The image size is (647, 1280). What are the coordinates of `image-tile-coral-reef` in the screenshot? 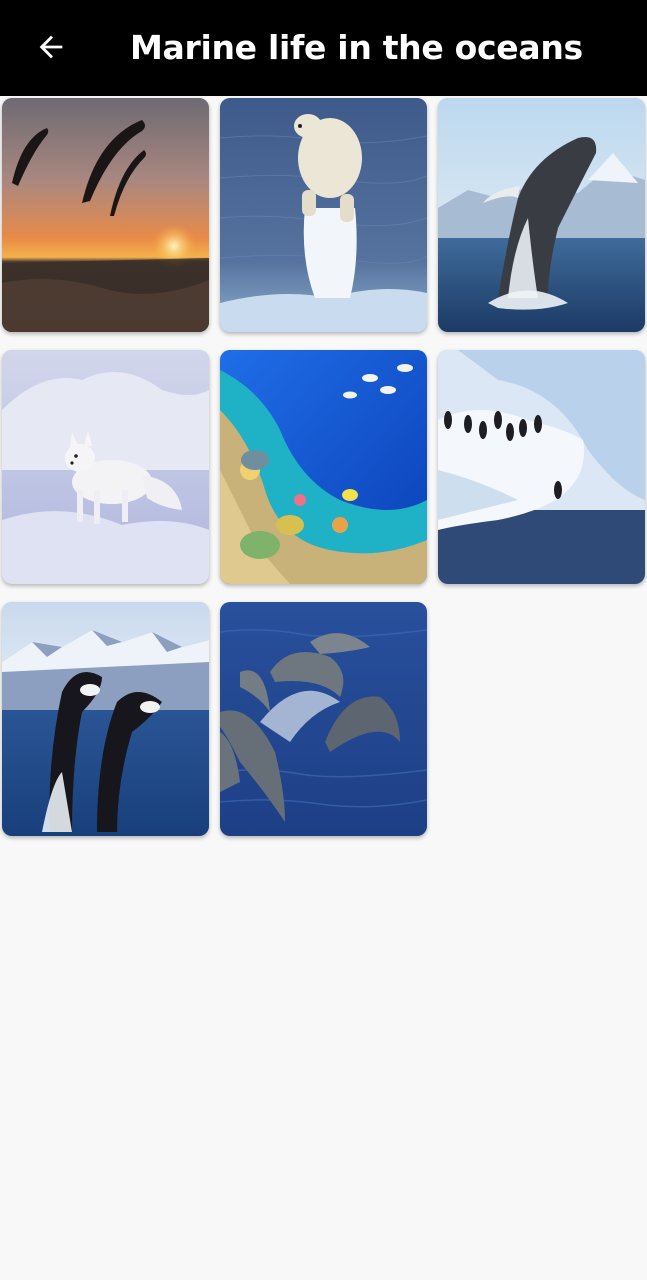 It's located at (323, 467).